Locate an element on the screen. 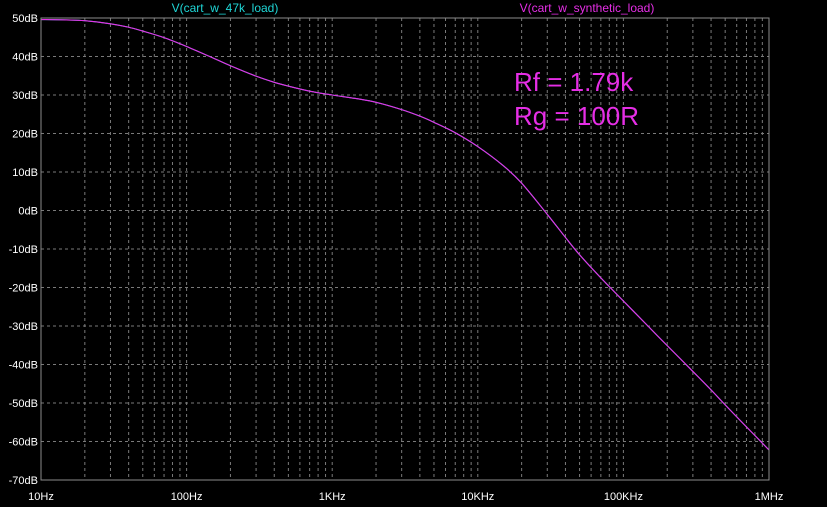 The width and height of the screenshot is (827, 507). x-tick-label: 1KHz is located at coordinates (332, 497).